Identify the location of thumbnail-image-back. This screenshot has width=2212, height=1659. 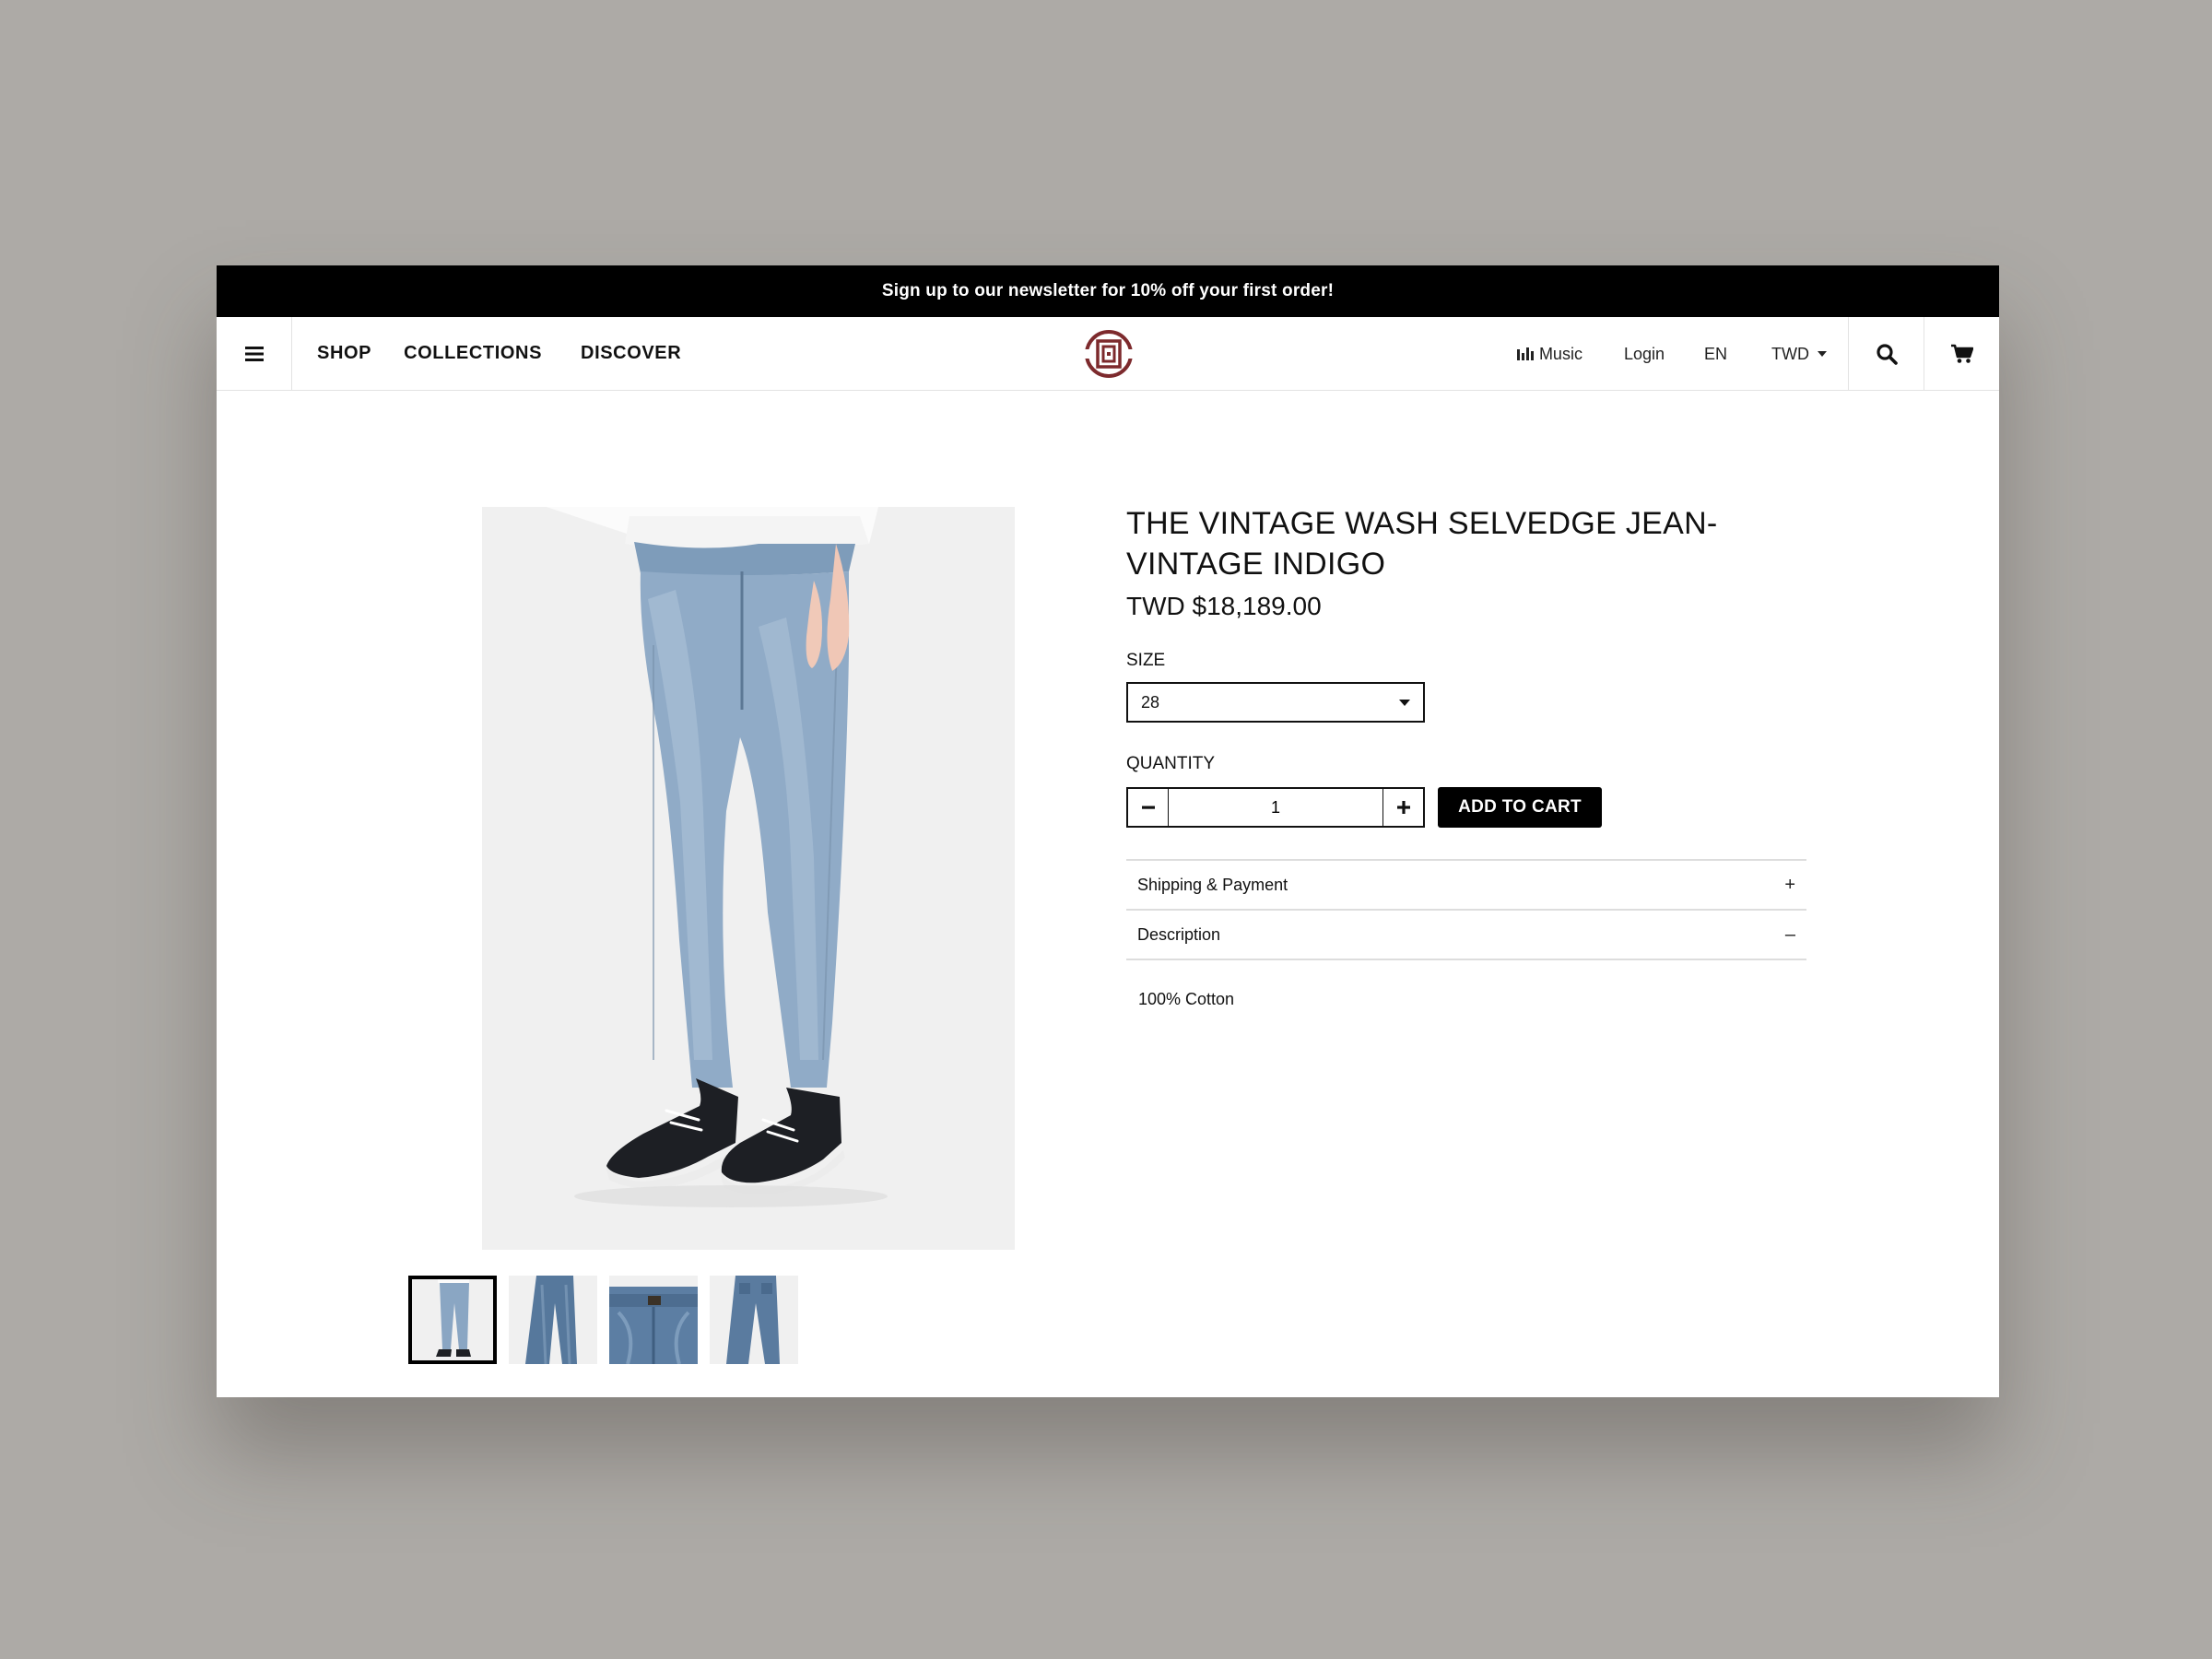
(754, 1320).